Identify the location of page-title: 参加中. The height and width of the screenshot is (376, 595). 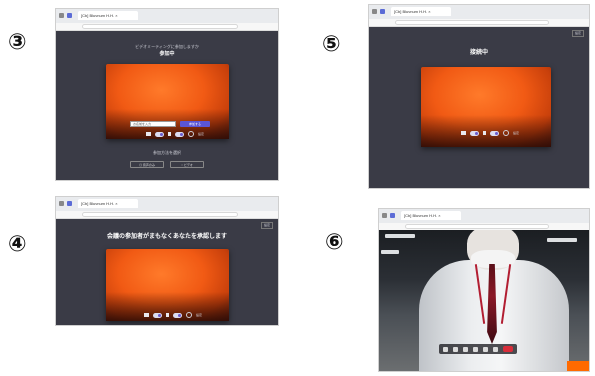
(167, 54).